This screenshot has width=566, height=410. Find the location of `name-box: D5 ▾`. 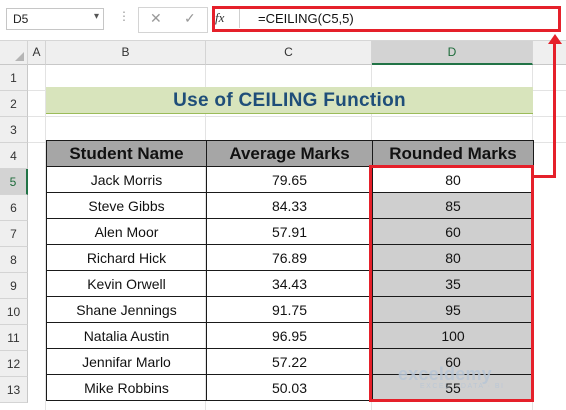

name-box: D5 ▾ is located at coordinates (55, 19).